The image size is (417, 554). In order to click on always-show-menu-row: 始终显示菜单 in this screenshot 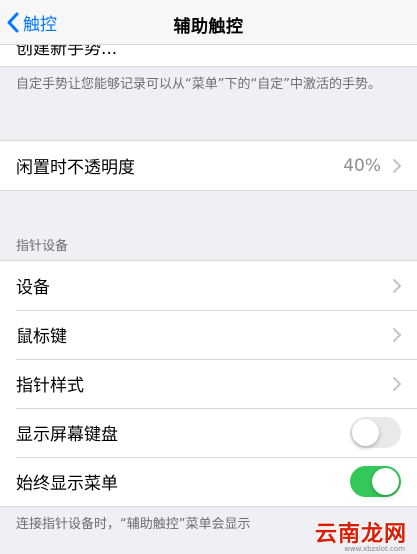, I will do `click(208, 481)`.